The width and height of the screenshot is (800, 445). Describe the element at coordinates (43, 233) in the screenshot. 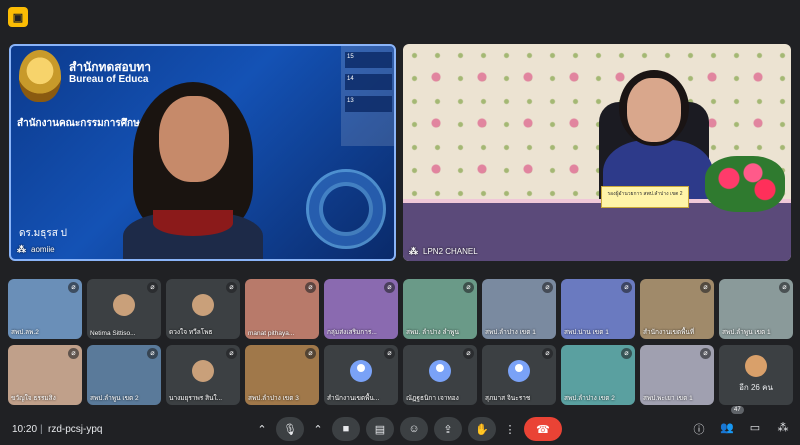

I see `slide-presenter-text: ดร.มธุรส ป` at that location.